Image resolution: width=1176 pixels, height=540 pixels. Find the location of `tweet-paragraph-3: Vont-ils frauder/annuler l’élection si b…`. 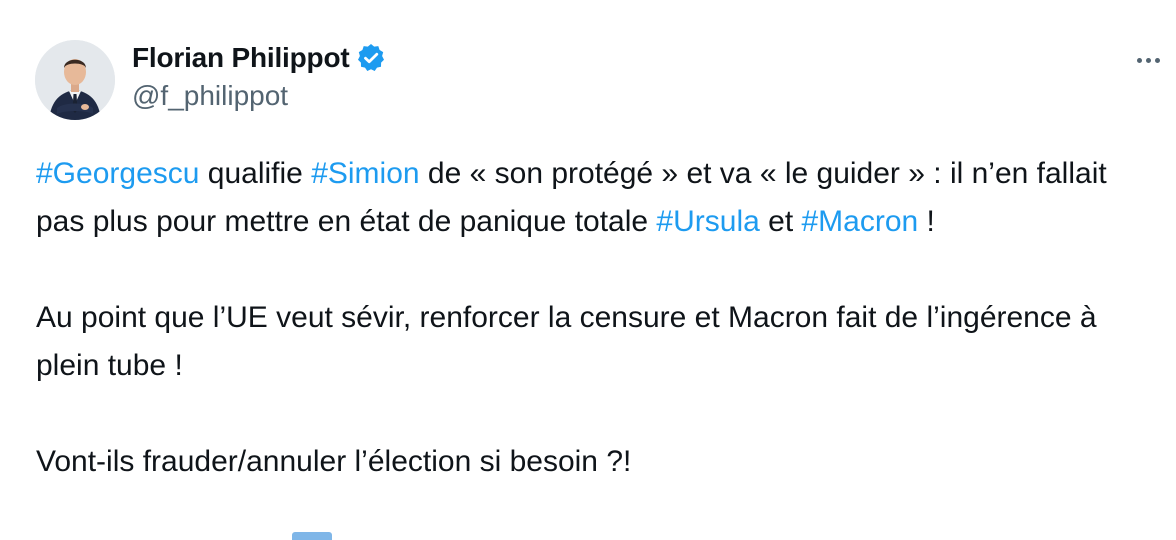

tweet-paragraph-3: Vont-ils frauder/annuler l’élection si b… is located at coordinates (334, 461).